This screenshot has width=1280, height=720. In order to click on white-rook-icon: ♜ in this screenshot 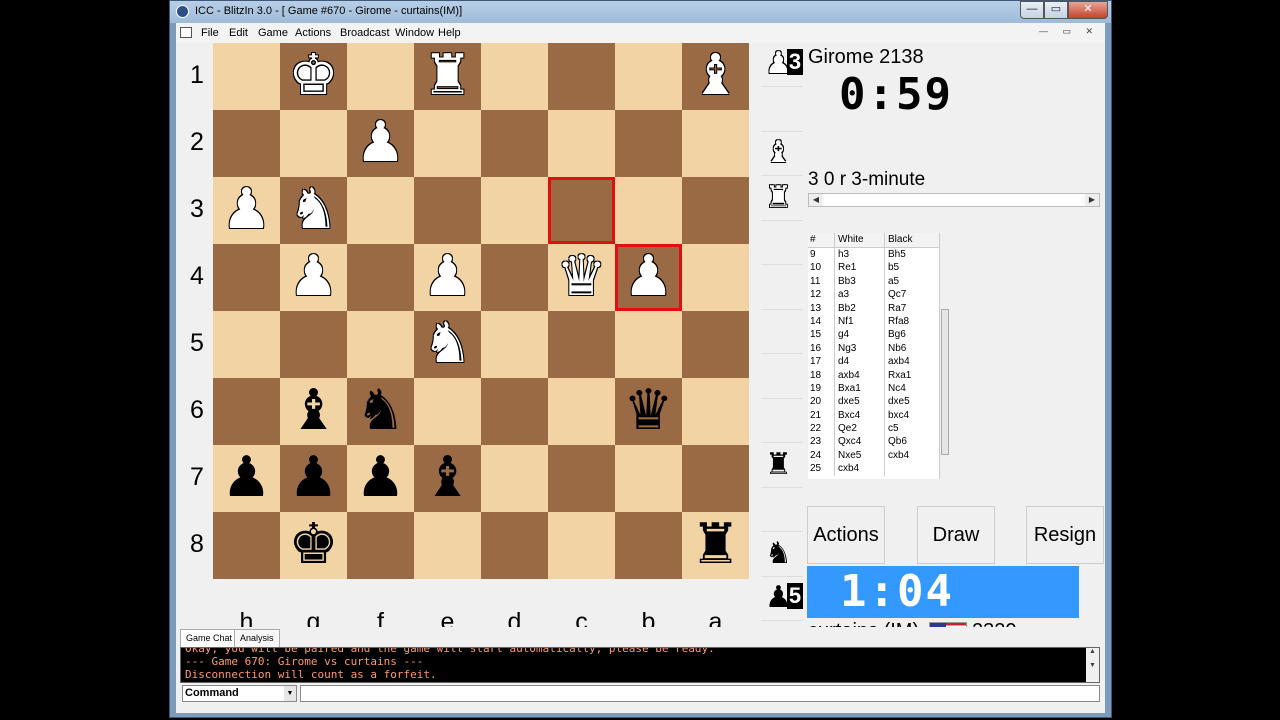, I will do `click(447, 76)`.